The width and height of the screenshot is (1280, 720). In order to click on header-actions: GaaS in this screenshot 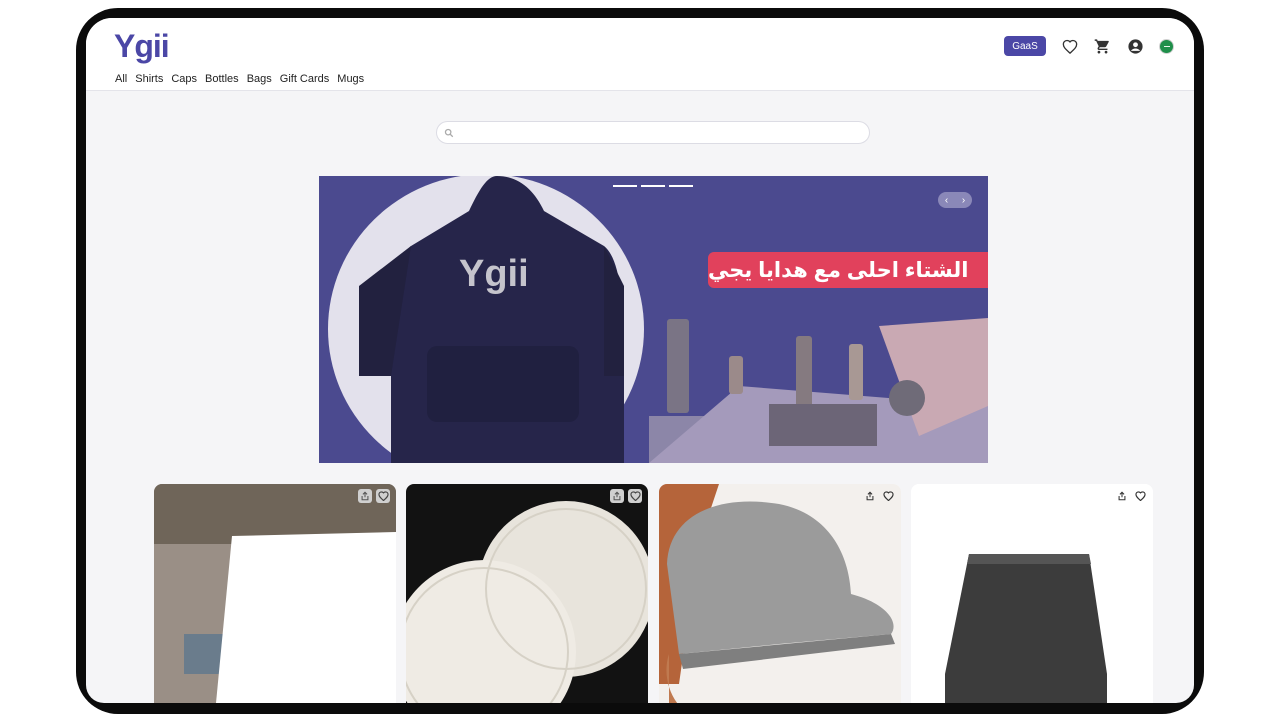, I will do `click(1089, 46)`.